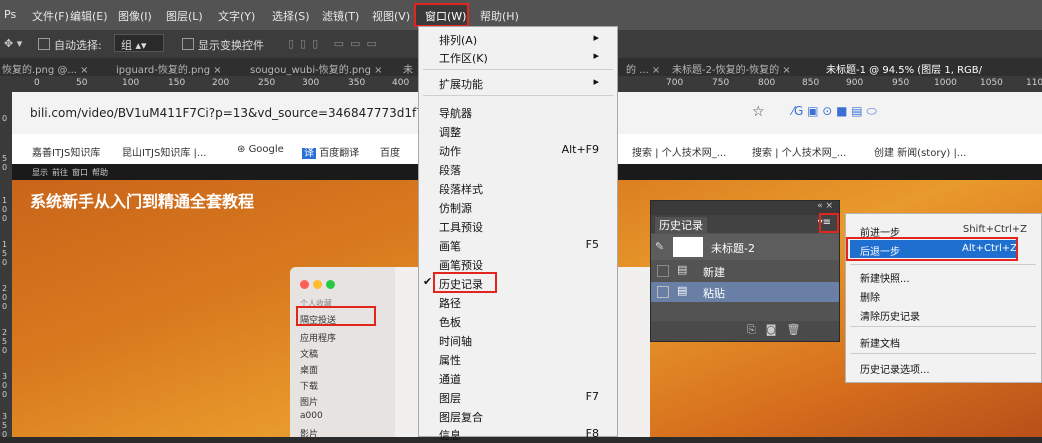 Image resolution: width=1042 pixels, height=443 pixels. I want to click on finder-item: 桌面, so click(309, 371).